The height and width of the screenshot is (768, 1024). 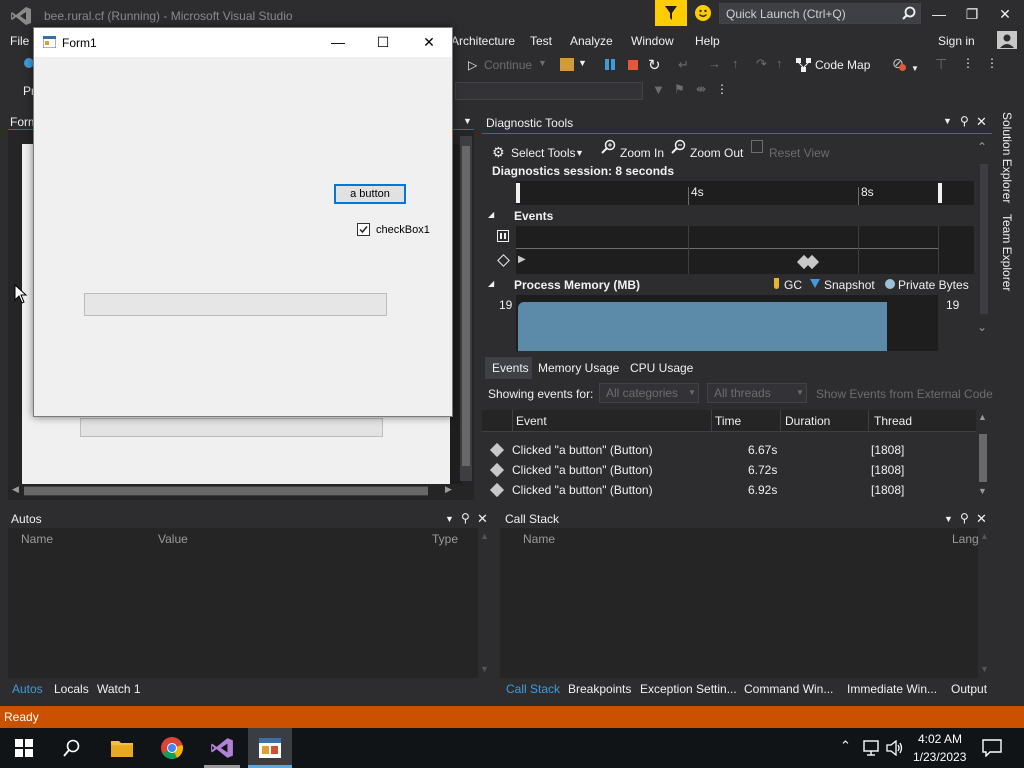 I want to click on autos-col-name: Name, so click(x=37, y=539).